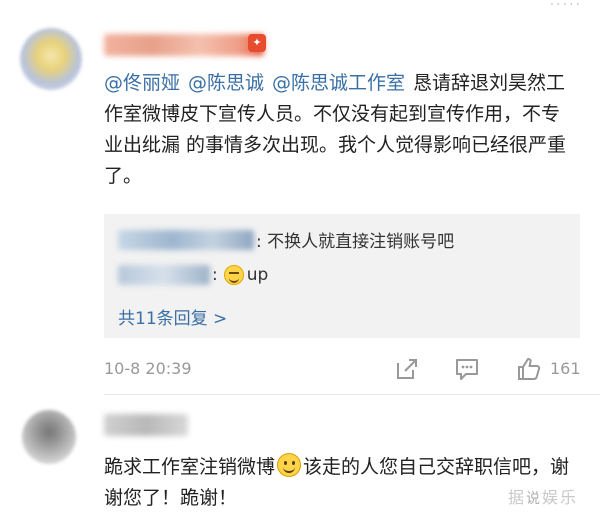 The width and height of the screenshot is (600, 514). What do you see at coordinates (467, 369) in the screenshot?
I see `comment-icon` at bounding box center [467, 369].